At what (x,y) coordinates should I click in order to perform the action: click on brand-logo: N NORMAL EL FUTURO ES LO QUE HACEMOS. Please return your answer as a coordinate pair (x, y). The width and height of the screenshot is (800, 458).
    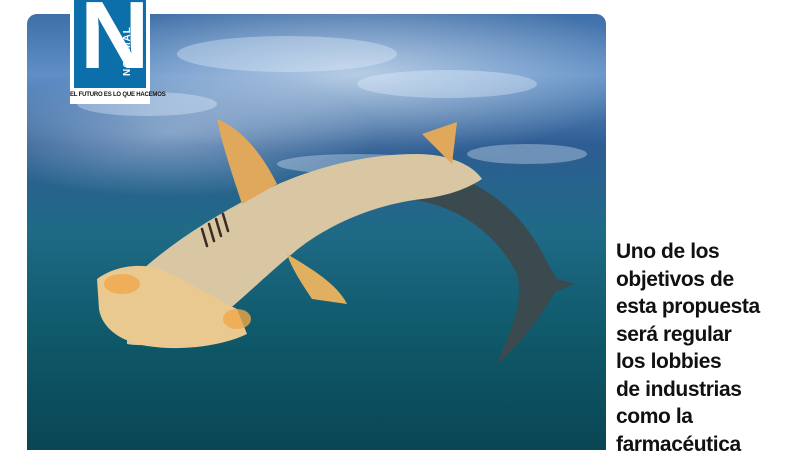
    Looking at the image, I should click on (110, 52).